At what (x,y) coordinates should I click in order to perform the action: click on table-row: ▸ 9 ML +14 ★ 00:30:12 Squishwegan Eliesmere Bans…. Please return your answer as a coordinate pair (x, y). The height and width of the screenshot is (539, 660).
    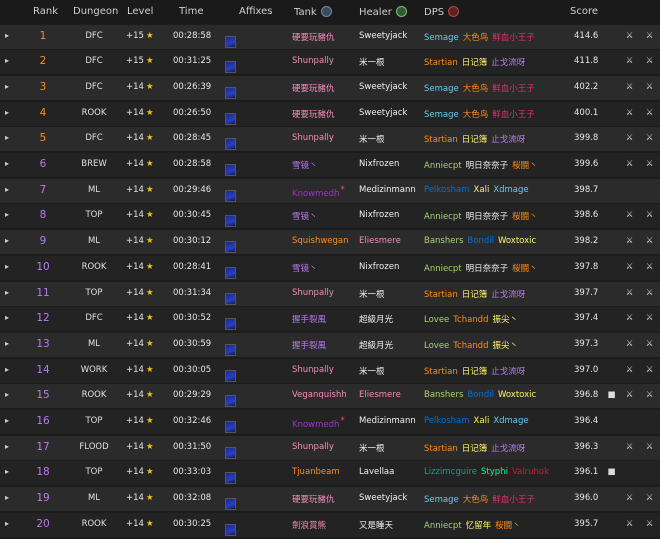
    Looking at the image, I should click on (330, 242).